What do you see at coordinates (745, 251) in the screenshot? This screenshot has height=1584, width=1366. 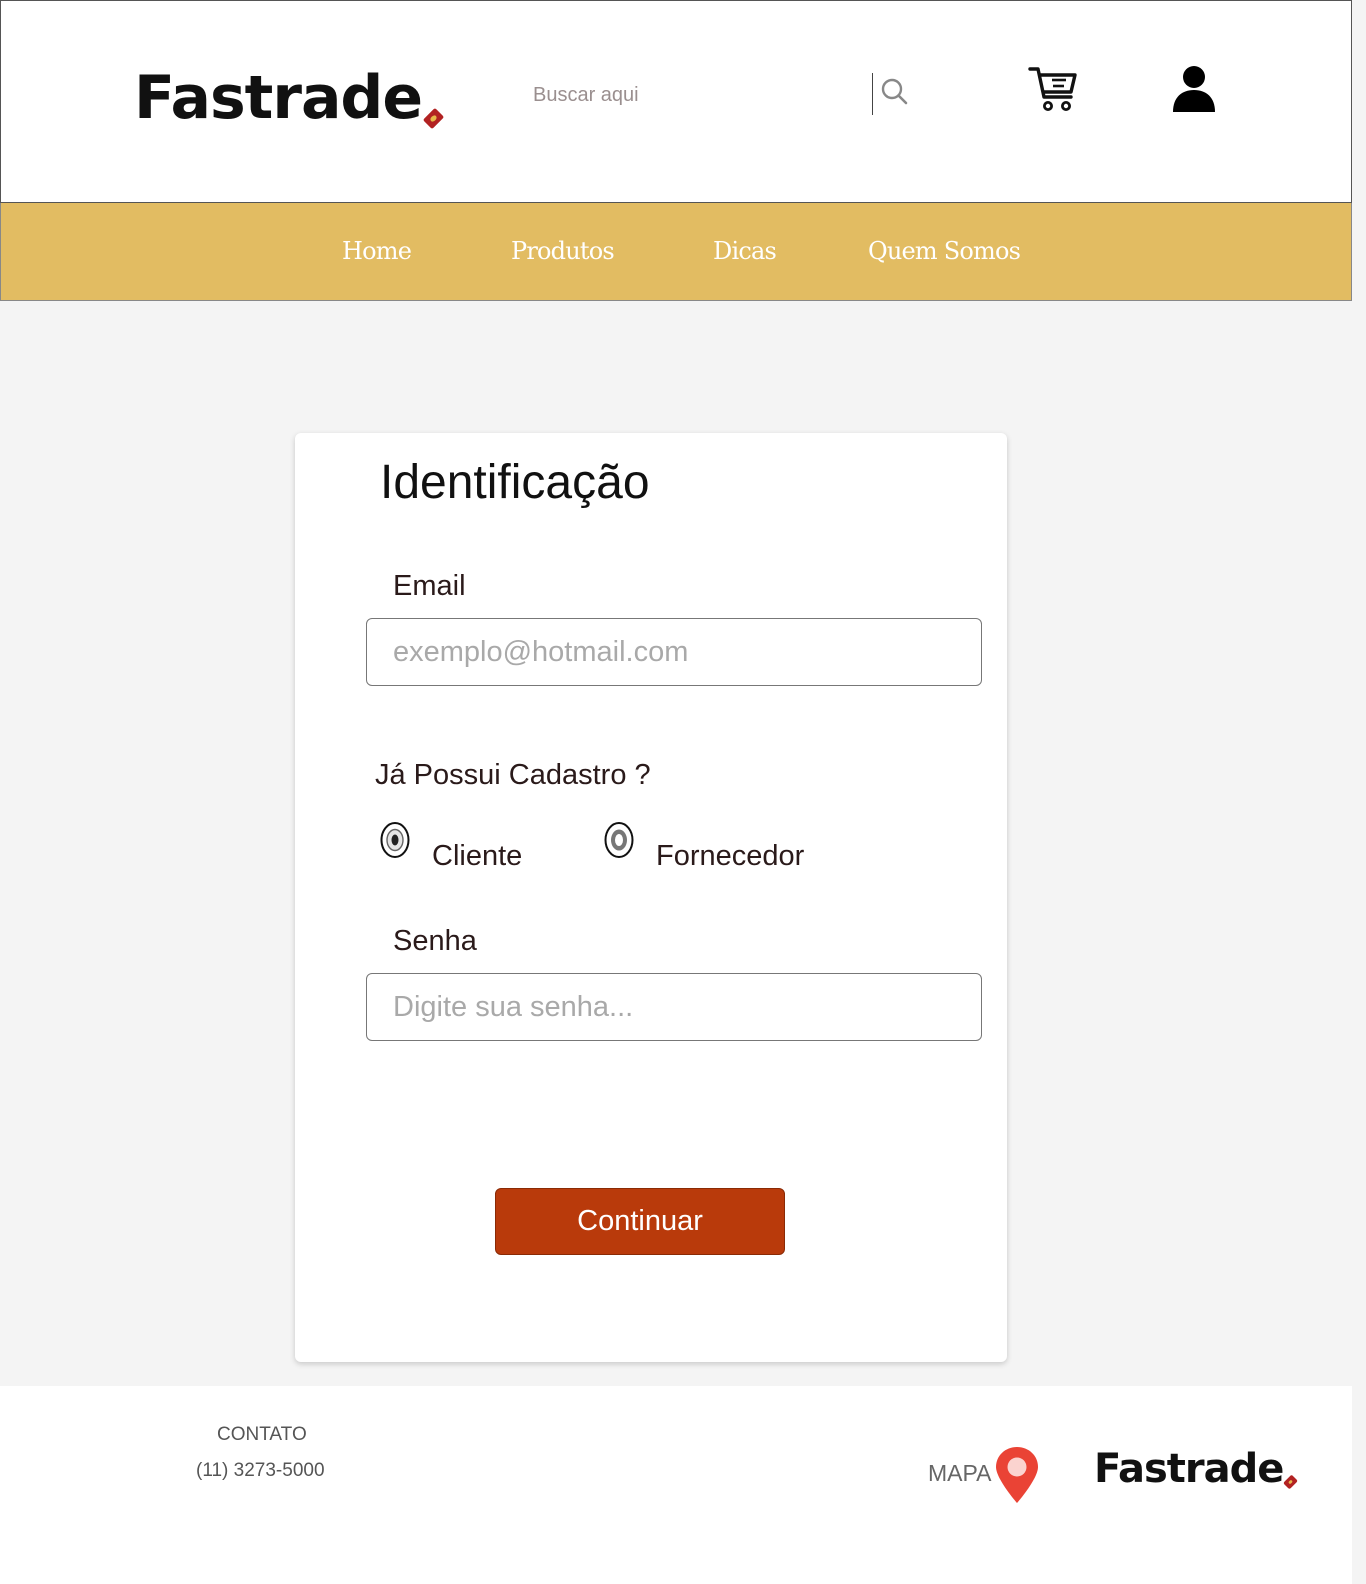 I see `nav-dicas: Dicas` at bounding box center [745, 251].